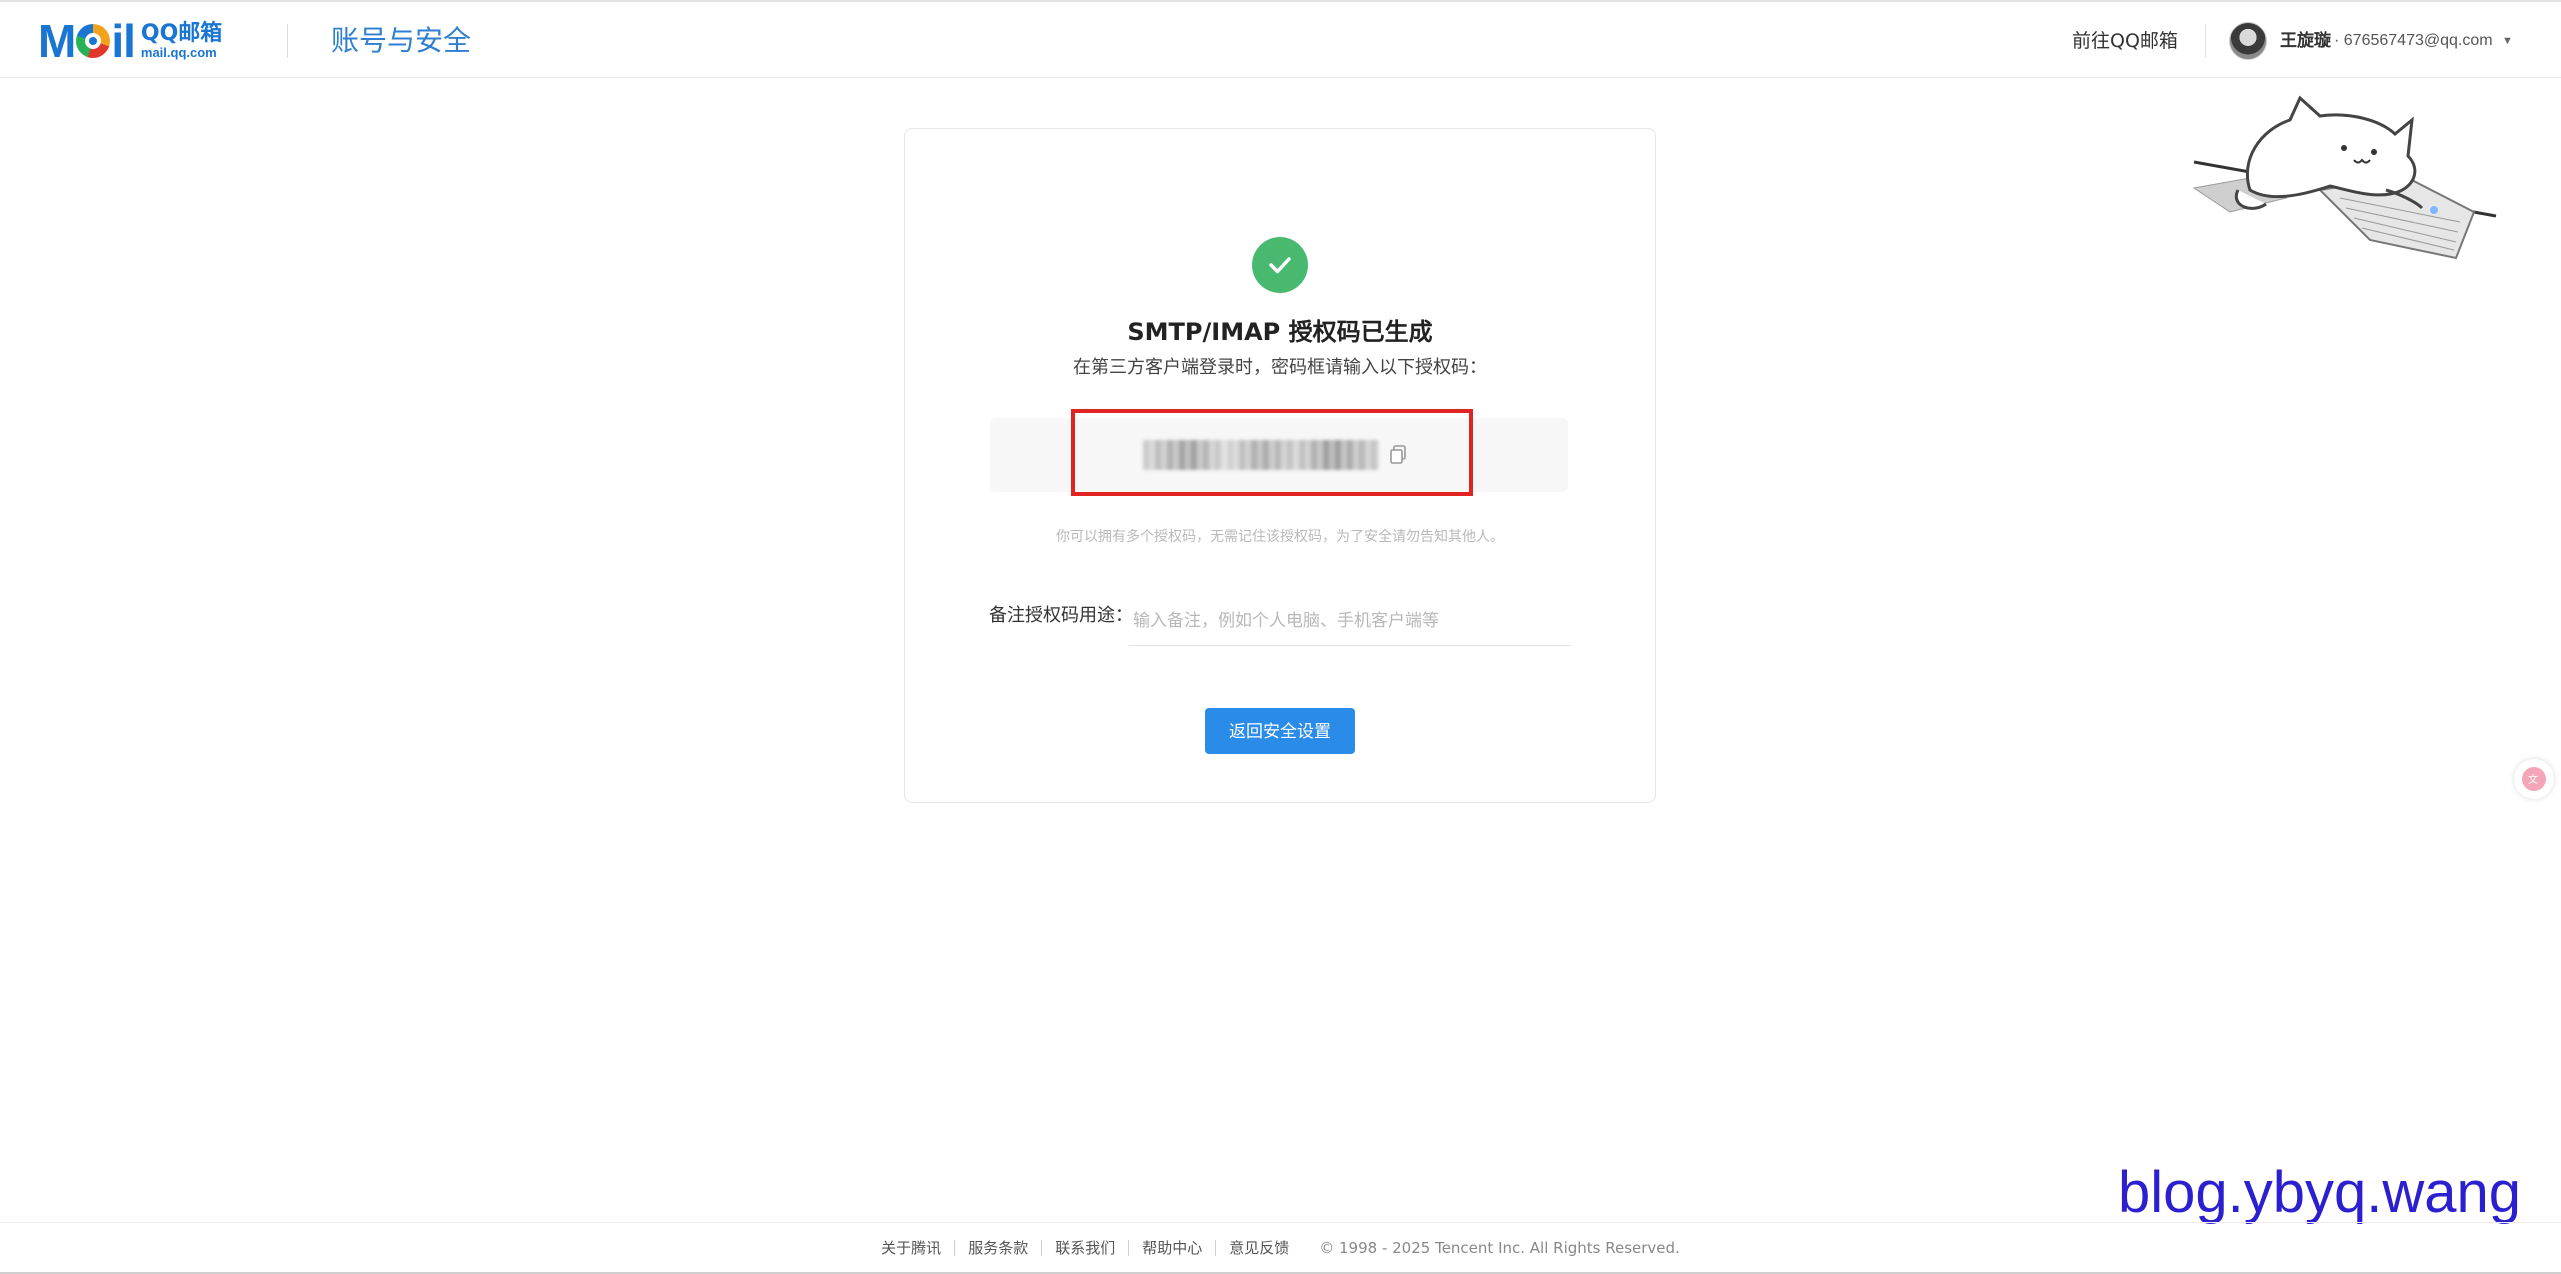 This screenshot has width=2561, height=1274. What do you see at coordinates (1172, 1247) in the screenshot?
I see `footer-link-help: 帮助中心` at bounding box center [1172, 1247].